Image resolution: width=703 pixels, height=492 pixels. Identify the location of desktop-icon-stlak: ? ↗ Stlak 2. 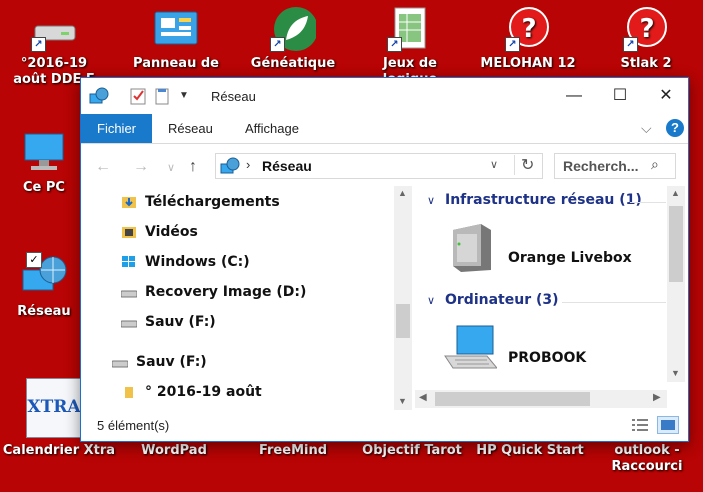
(646, 39).